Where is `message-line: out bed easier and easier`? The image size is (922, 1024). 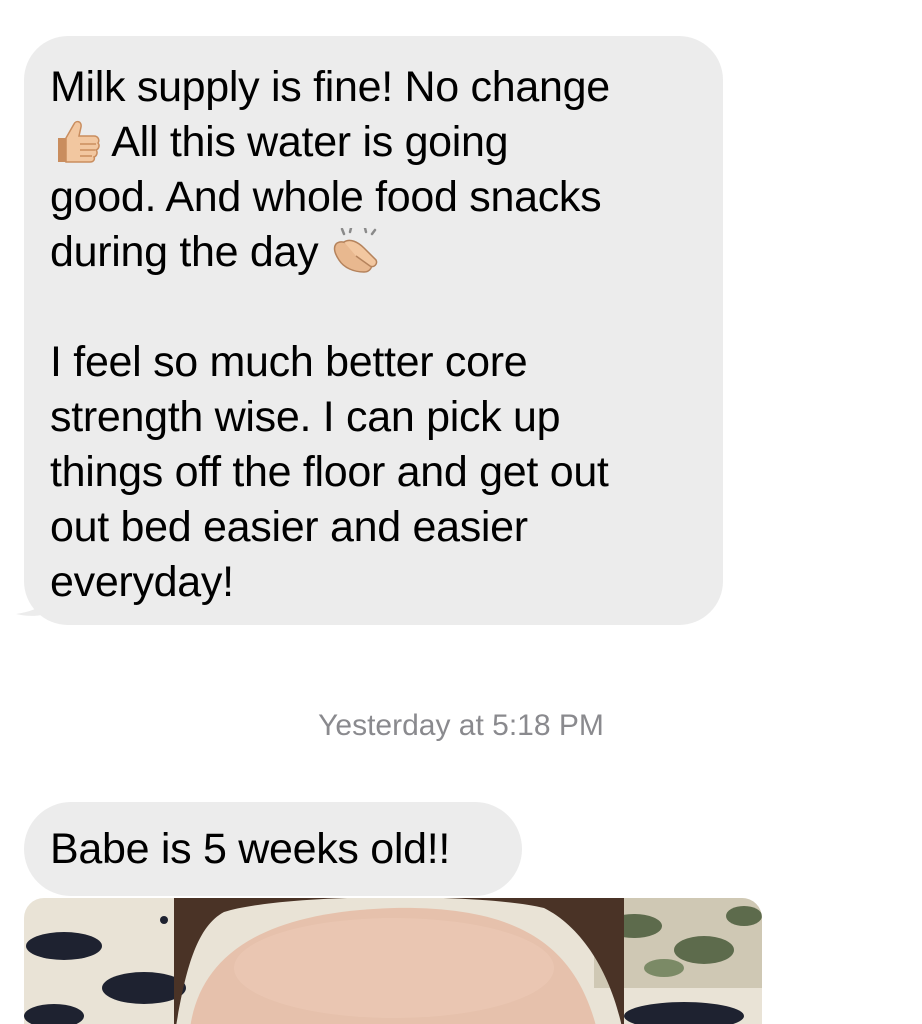
message-line: out bed easier and easier is located at coordinates (289, 527).